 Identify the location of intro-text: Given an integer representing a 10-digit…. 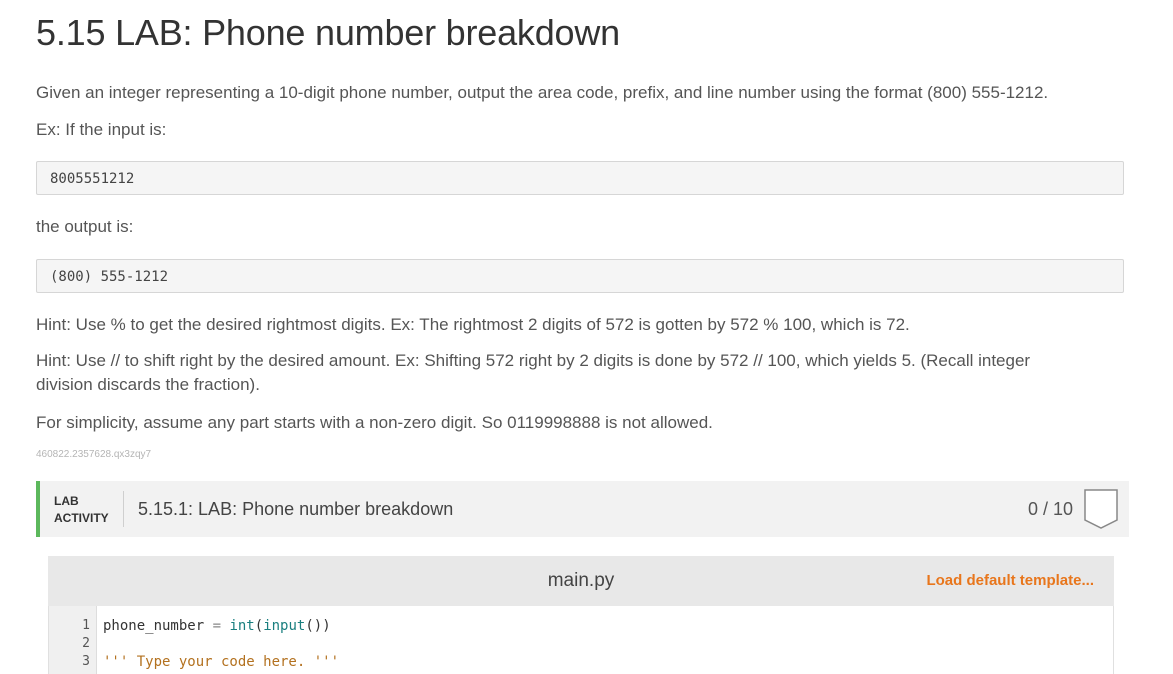
(542, 92).